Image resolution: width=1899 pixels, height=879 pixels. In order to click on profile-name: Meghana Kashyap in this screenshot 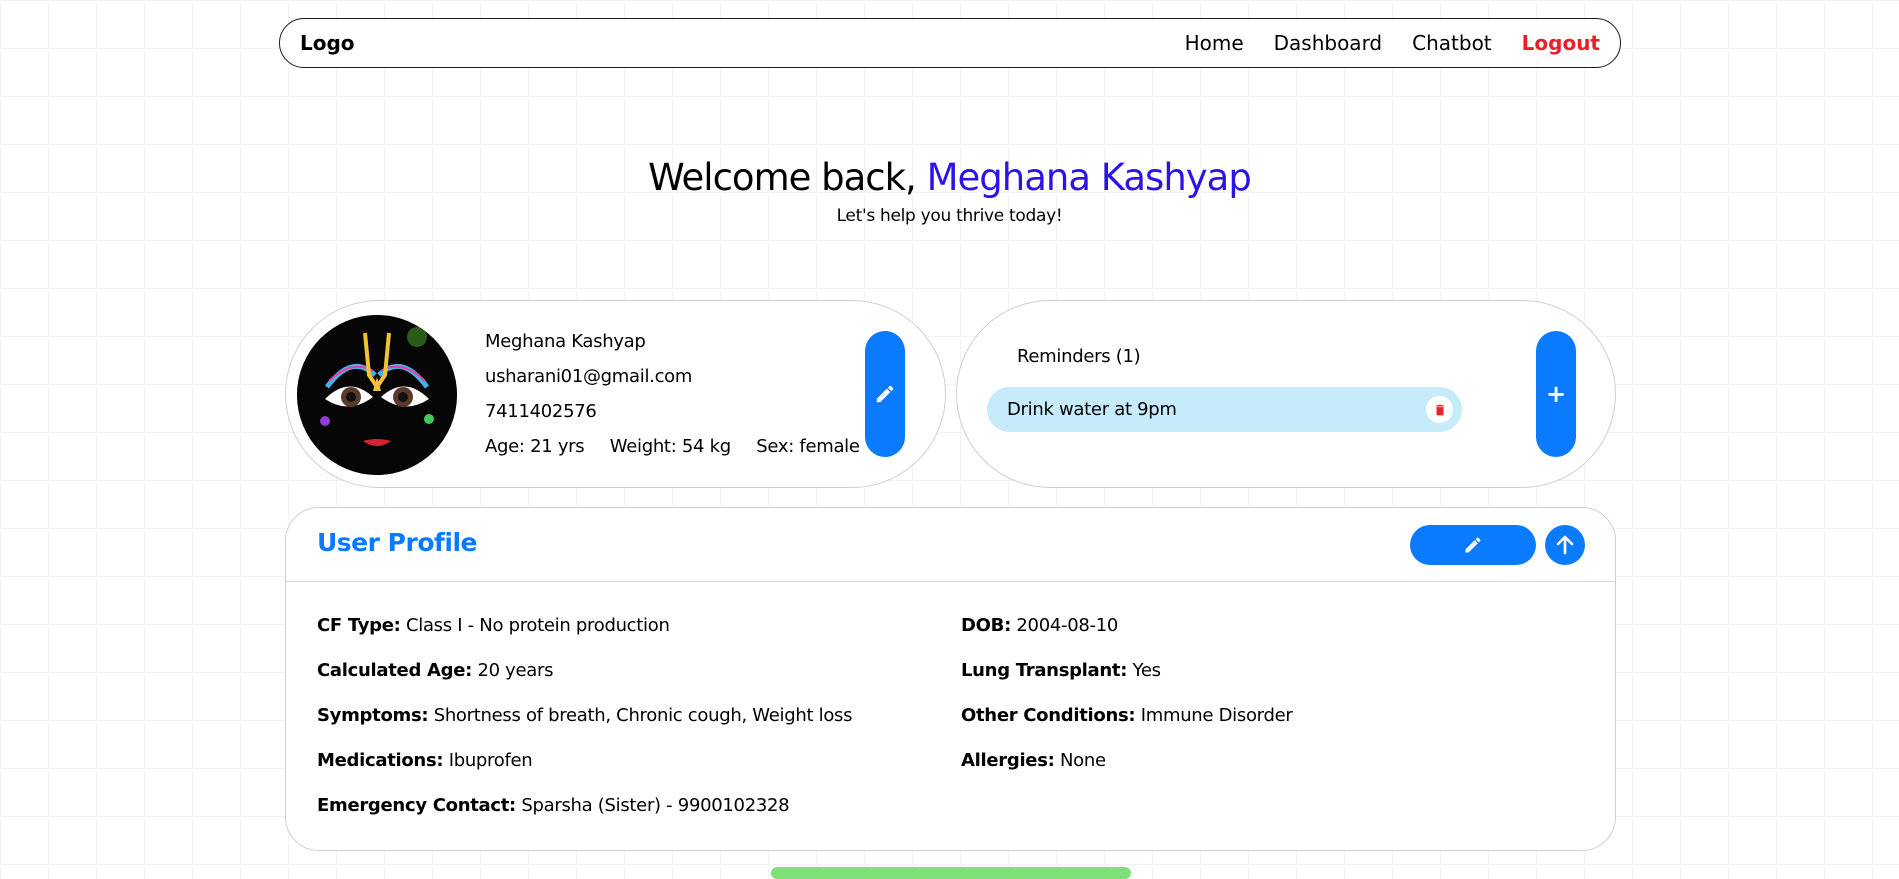, I will do `click(565, 341)`.